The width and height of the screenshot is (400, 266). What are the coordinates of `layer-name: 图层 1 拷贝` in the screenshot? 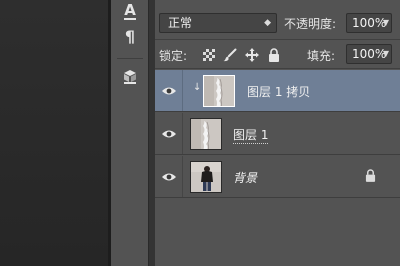 It's located at (278, 91).